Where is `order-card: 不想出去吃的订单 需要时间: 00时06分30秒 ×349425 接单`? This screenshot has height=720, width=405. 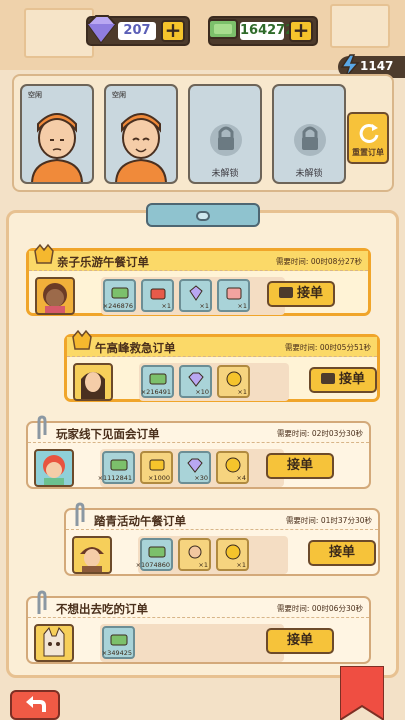 order-card: 不想出去吃的订单 需要时间: 00时06分30秒 ×349425 接单 is located at coordinates (198, 627).